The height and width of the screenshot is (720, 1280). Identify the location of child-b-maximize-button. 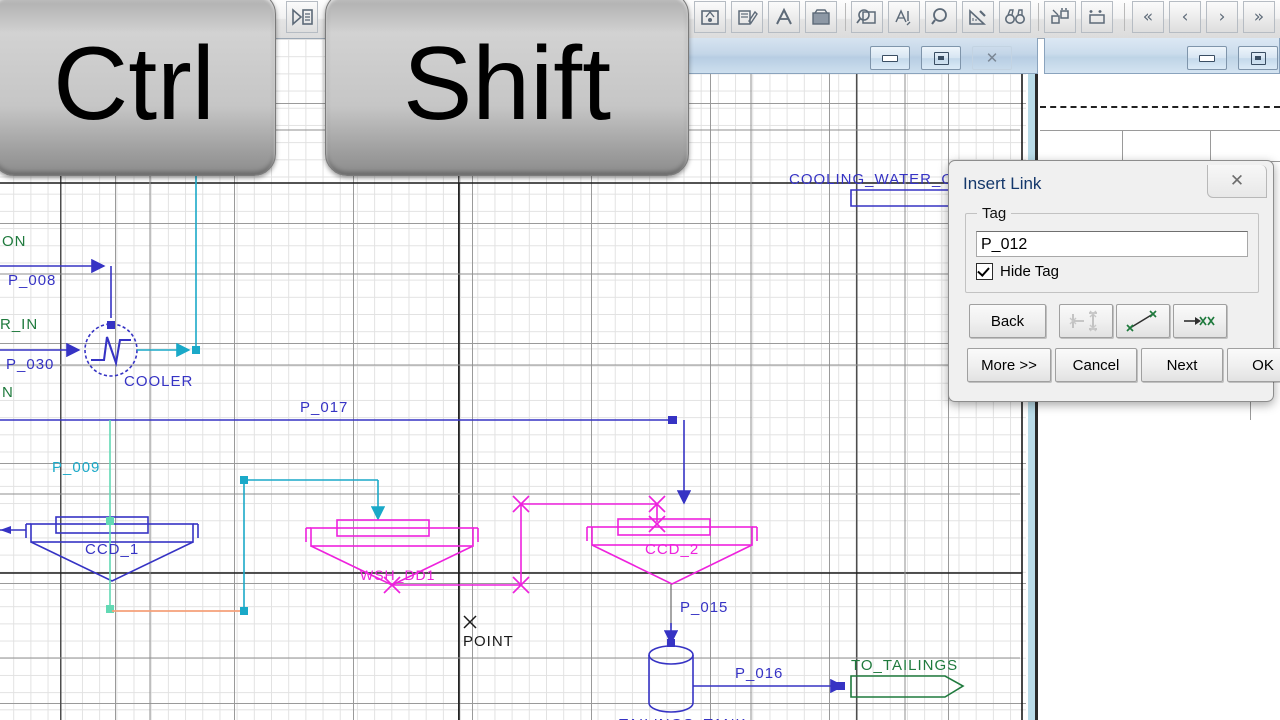
(1258, 58).